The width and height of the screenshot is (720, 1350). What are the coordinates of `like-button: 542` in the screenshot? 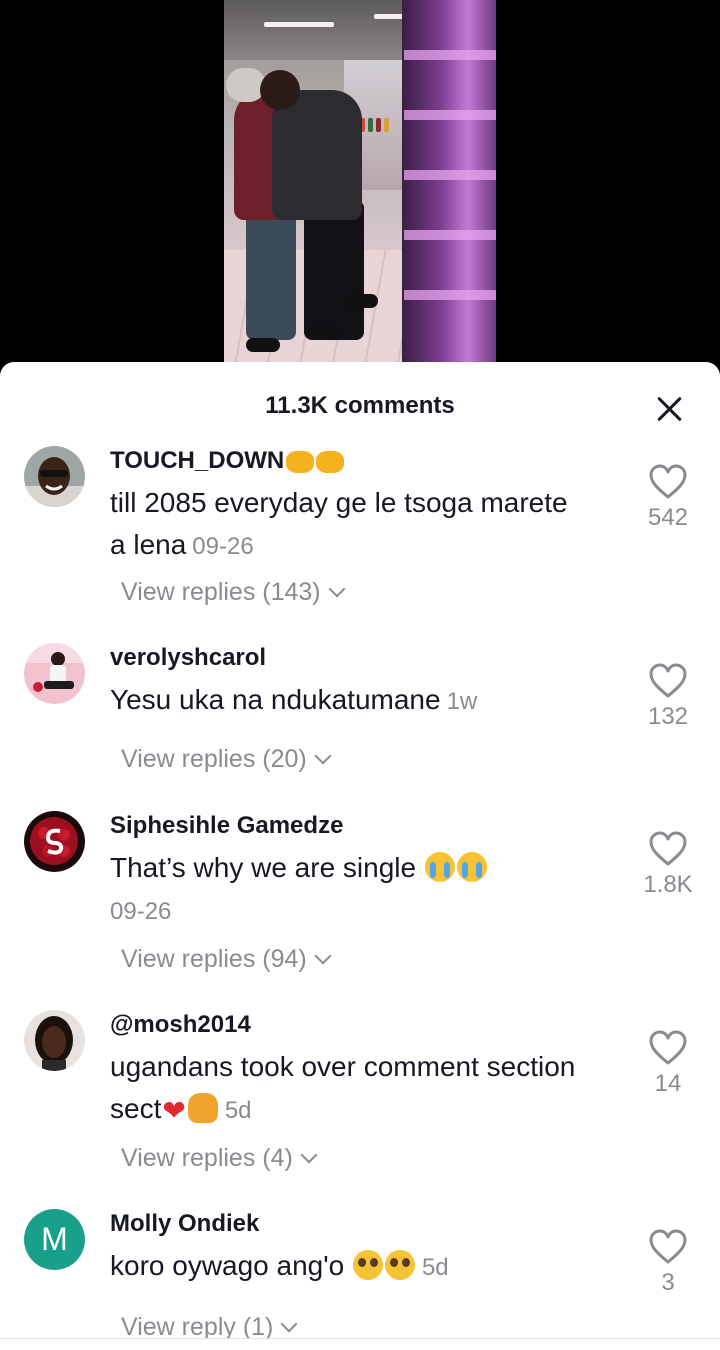 It's located at (668, 498).